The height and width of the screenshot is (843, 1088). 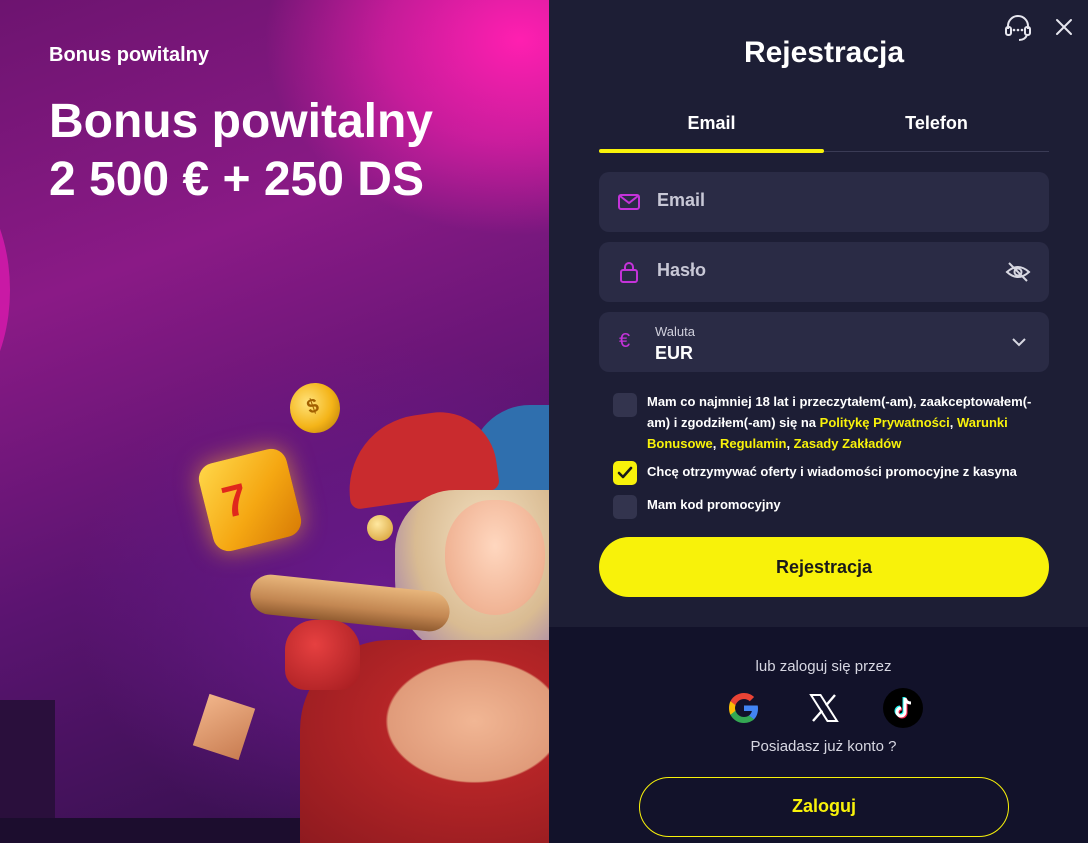 What do you see at coordinates (824, 807) in the screenshot?
I see `login-button: Zaloguj` at bounding box center [824, 807].